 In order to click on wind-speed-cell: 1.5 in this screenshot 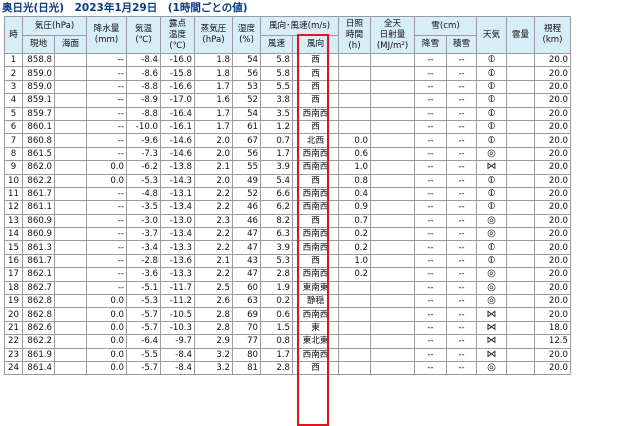, I will do `click(276, 328)`.